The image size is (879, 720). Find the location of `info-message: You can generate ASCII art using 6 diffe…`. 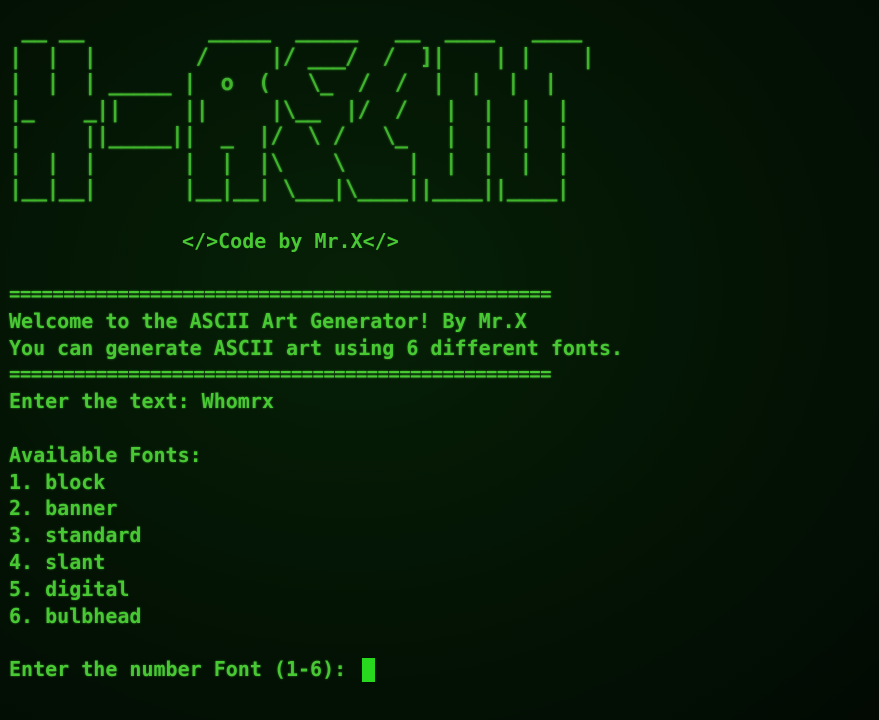

info-message: You can generate ASCII art using 6 diffe… is located at coordinates (316, 347).